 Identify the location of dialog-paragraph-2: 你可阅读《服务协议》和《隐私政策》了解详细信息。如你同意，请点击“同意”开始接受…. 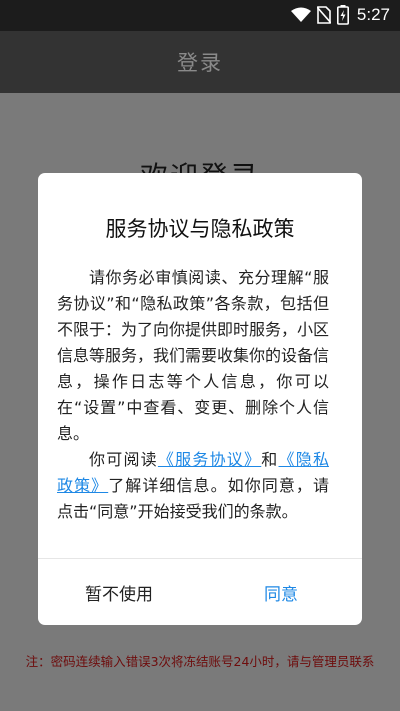
(193, 486).